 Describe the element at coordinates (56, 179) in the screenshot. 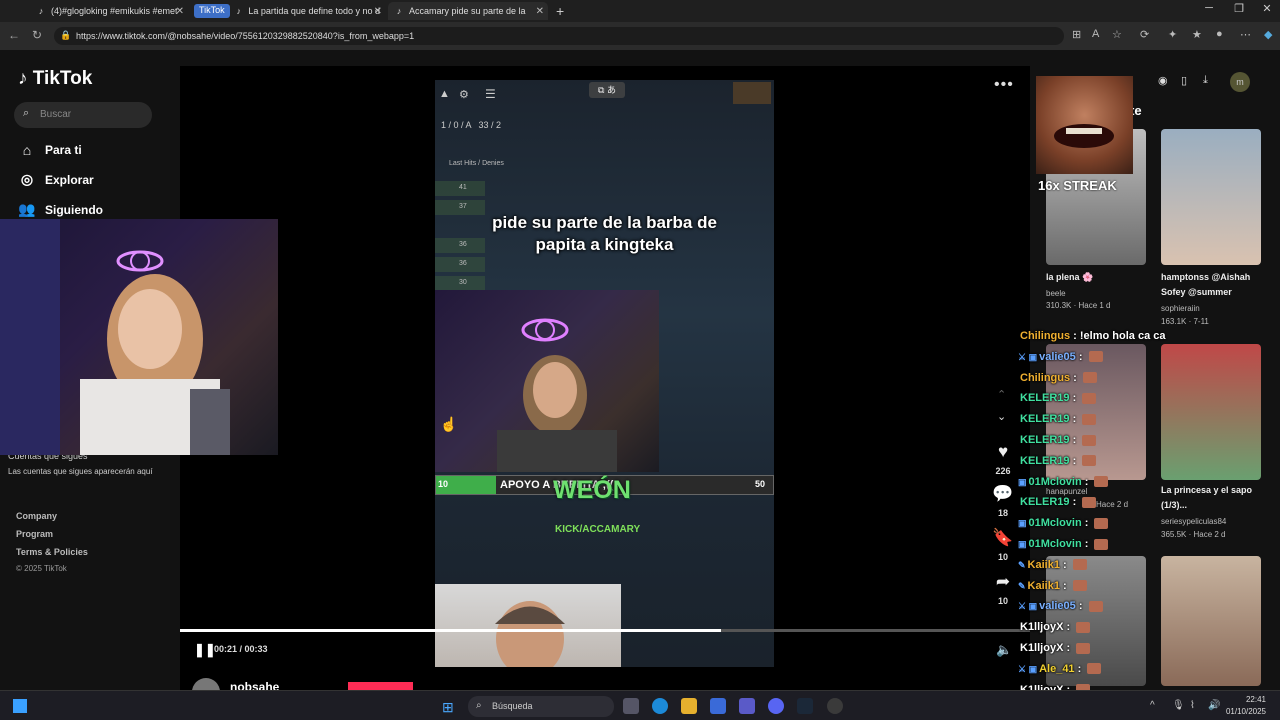

I see `nav-explore: ◎ Explorar` at that location.